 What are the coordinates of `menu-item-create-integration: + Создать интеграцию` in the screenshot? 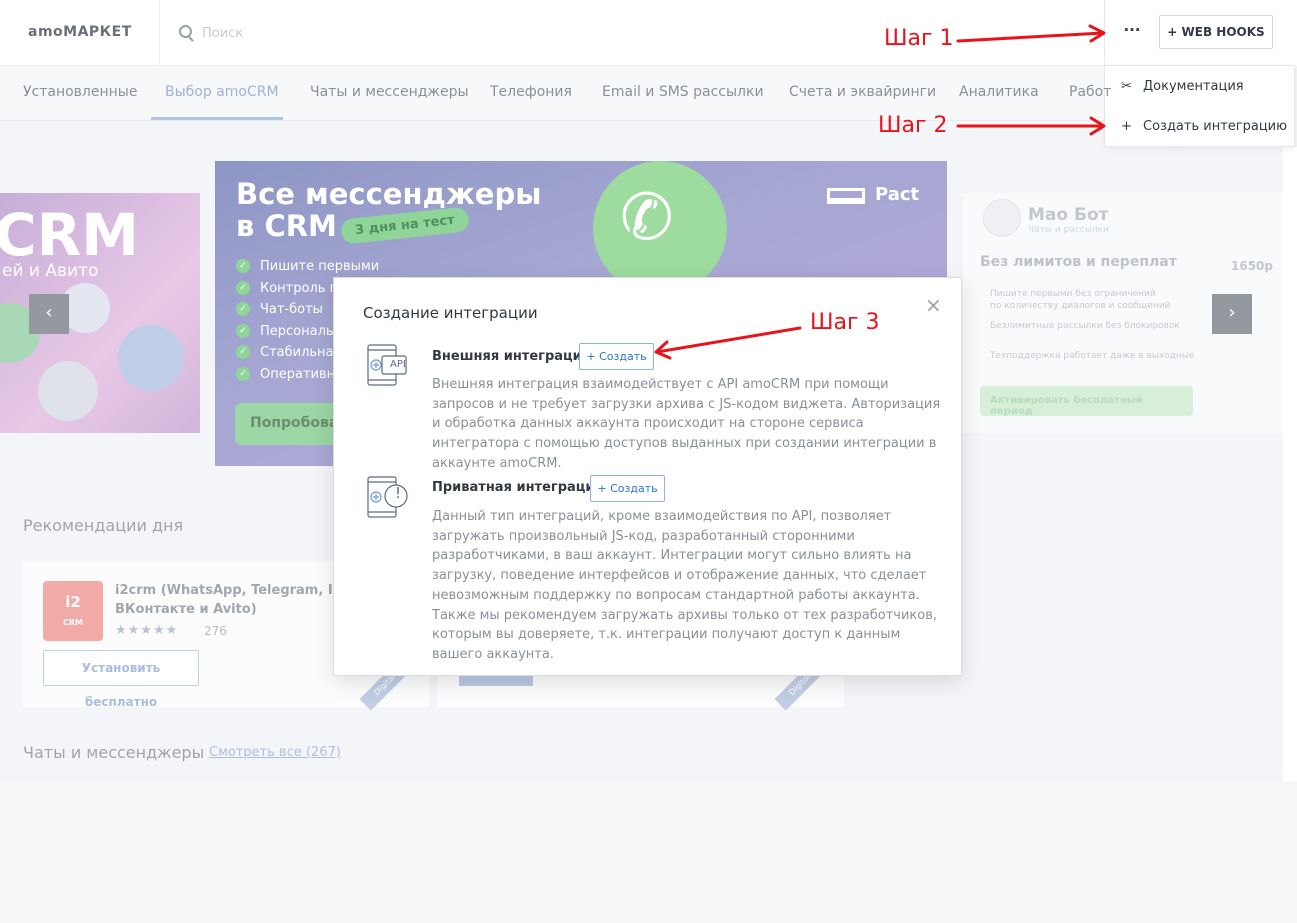 It's located at (1200, 127).